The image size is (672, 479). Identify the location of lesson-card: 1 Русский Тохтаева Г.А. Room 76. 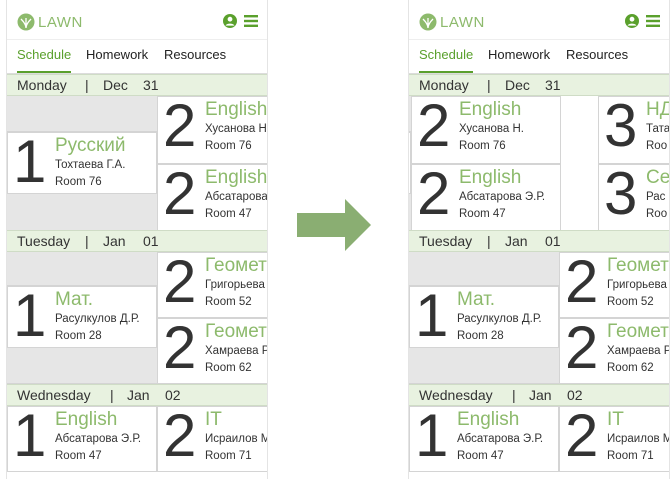
(82, 163).